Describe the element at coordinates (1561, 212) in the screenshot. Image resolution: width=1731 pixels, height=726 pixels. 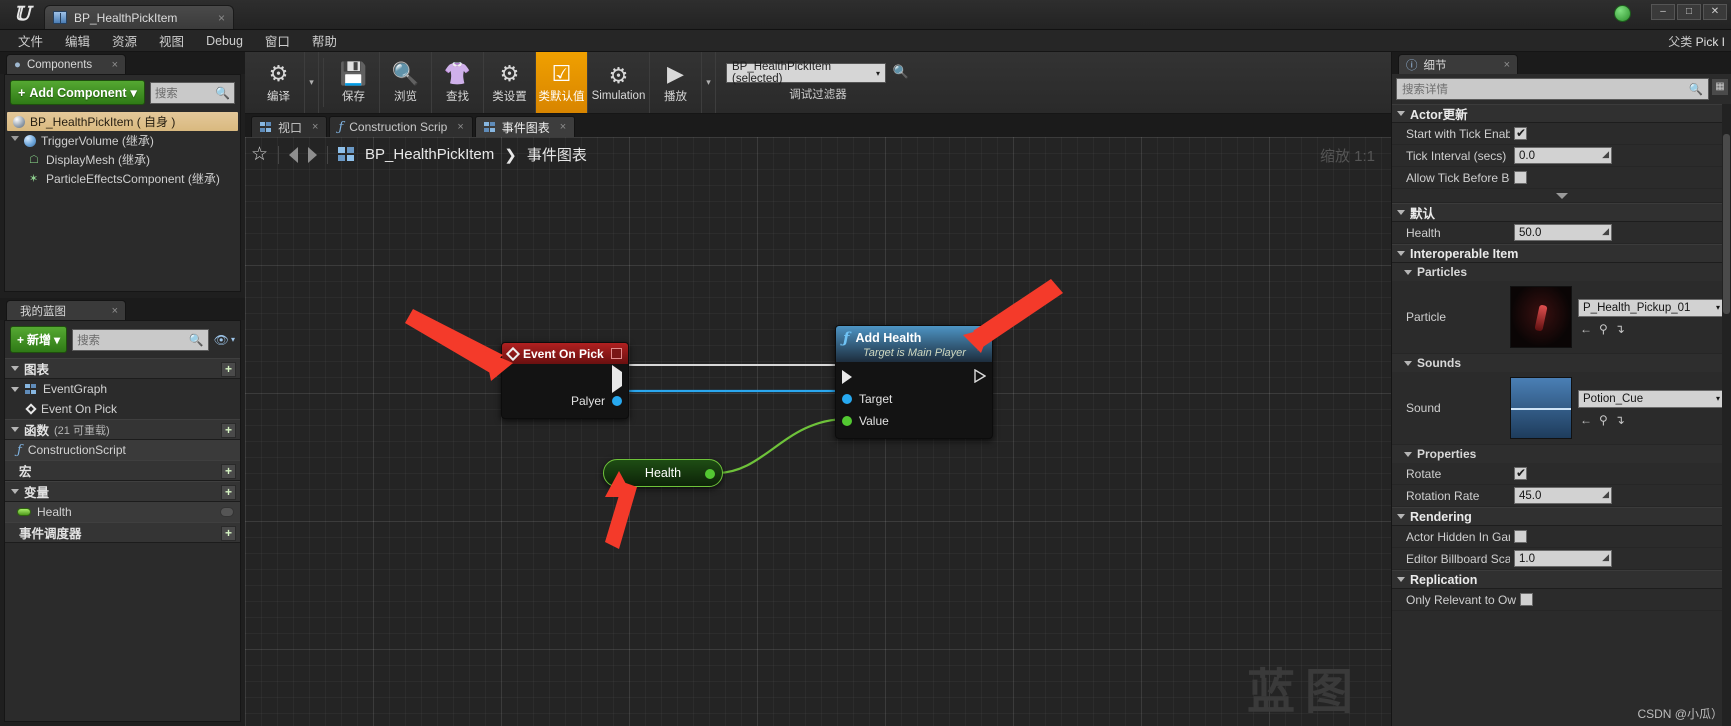
I see `category-default: 默认` at that location.